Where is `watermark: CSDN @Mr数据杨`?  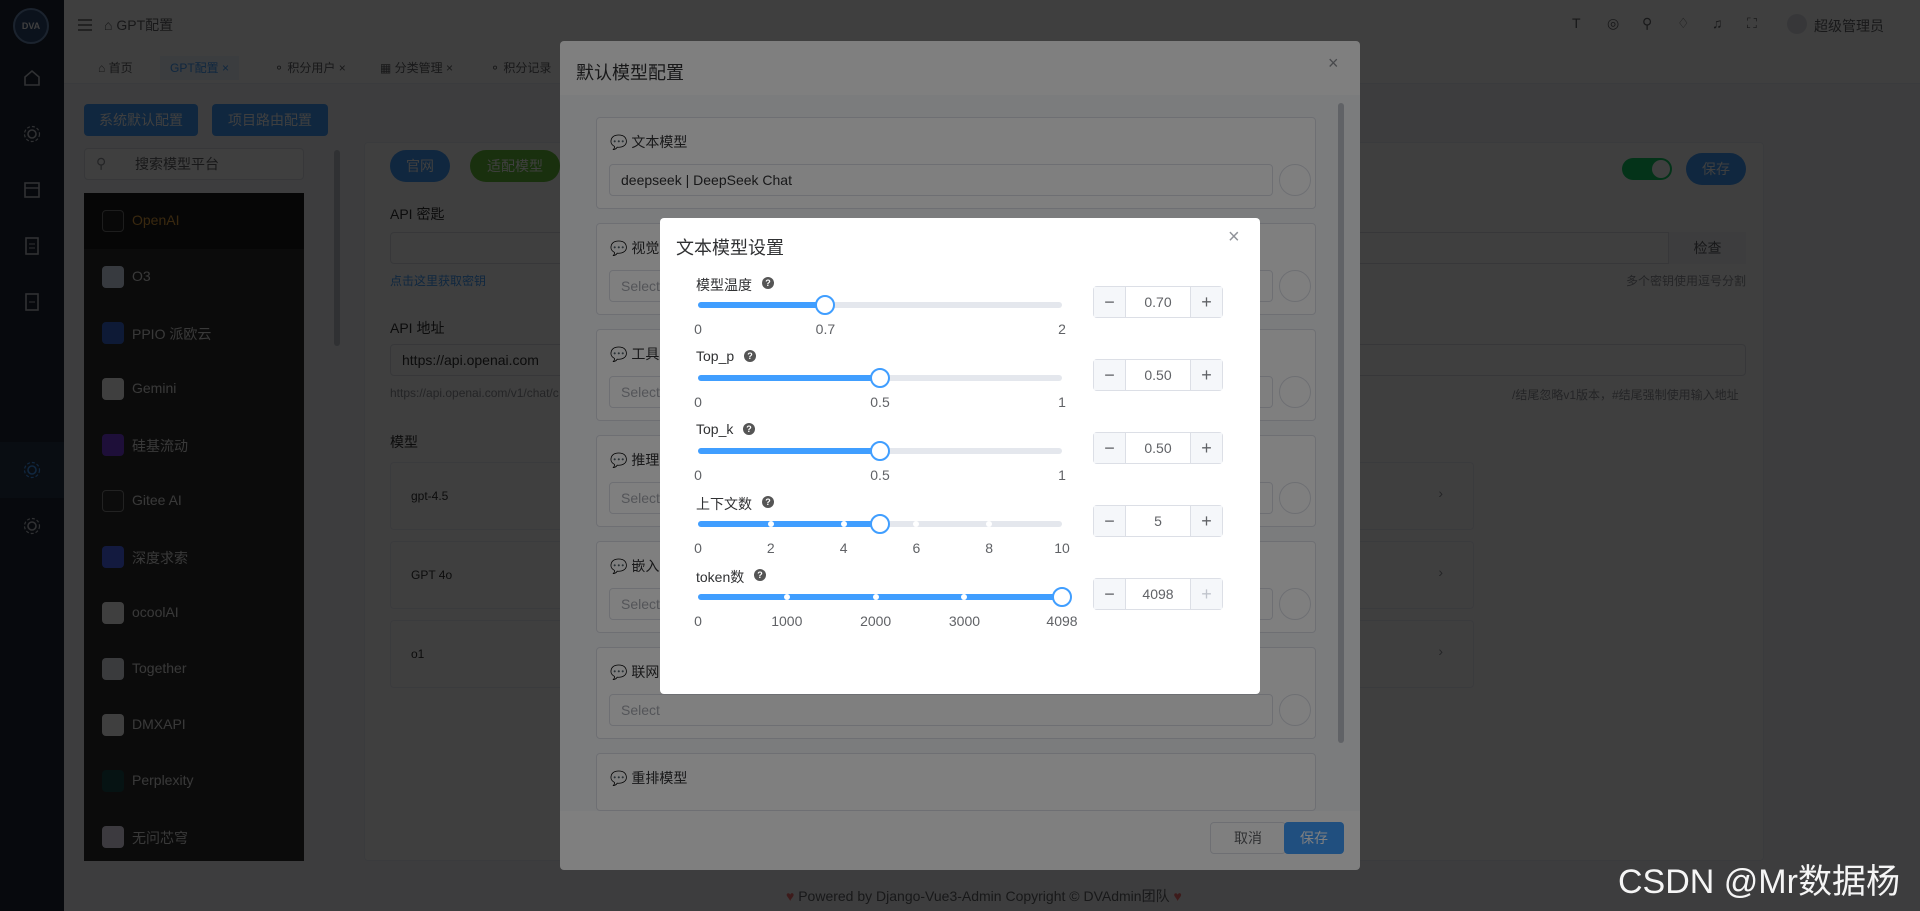 watermark: CSDN @Mr数据杨 is located at coordinates (1759, 882).